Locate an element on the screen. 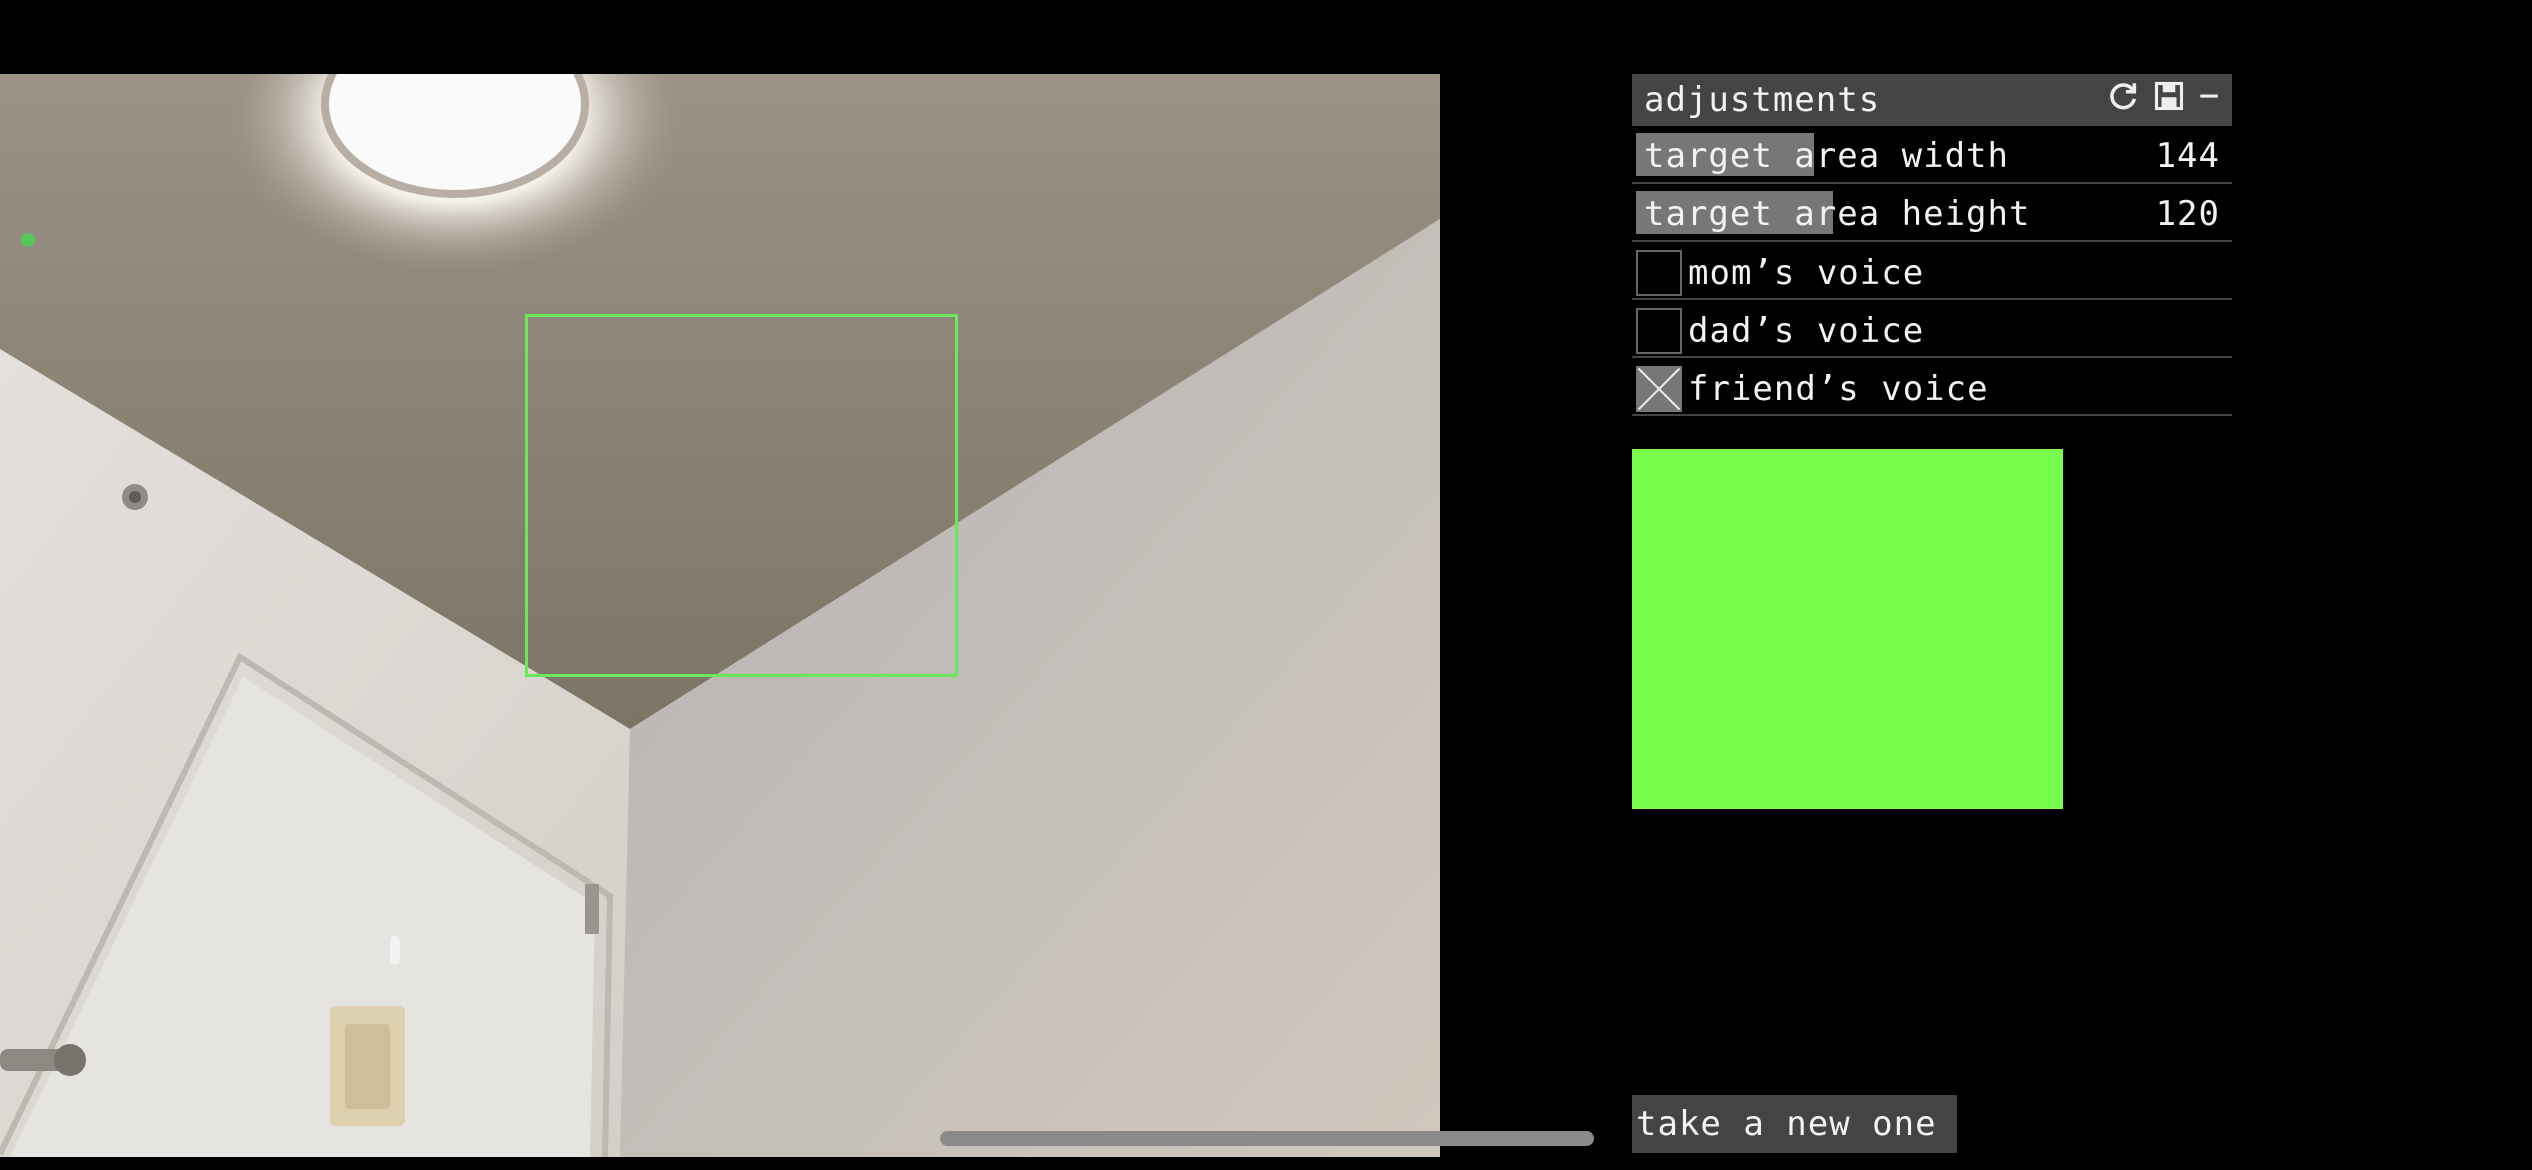 Image resolution: width=2532 pixels, height=1170 pixels. panel-header: adjustments is located at coordinates (1932, 100).